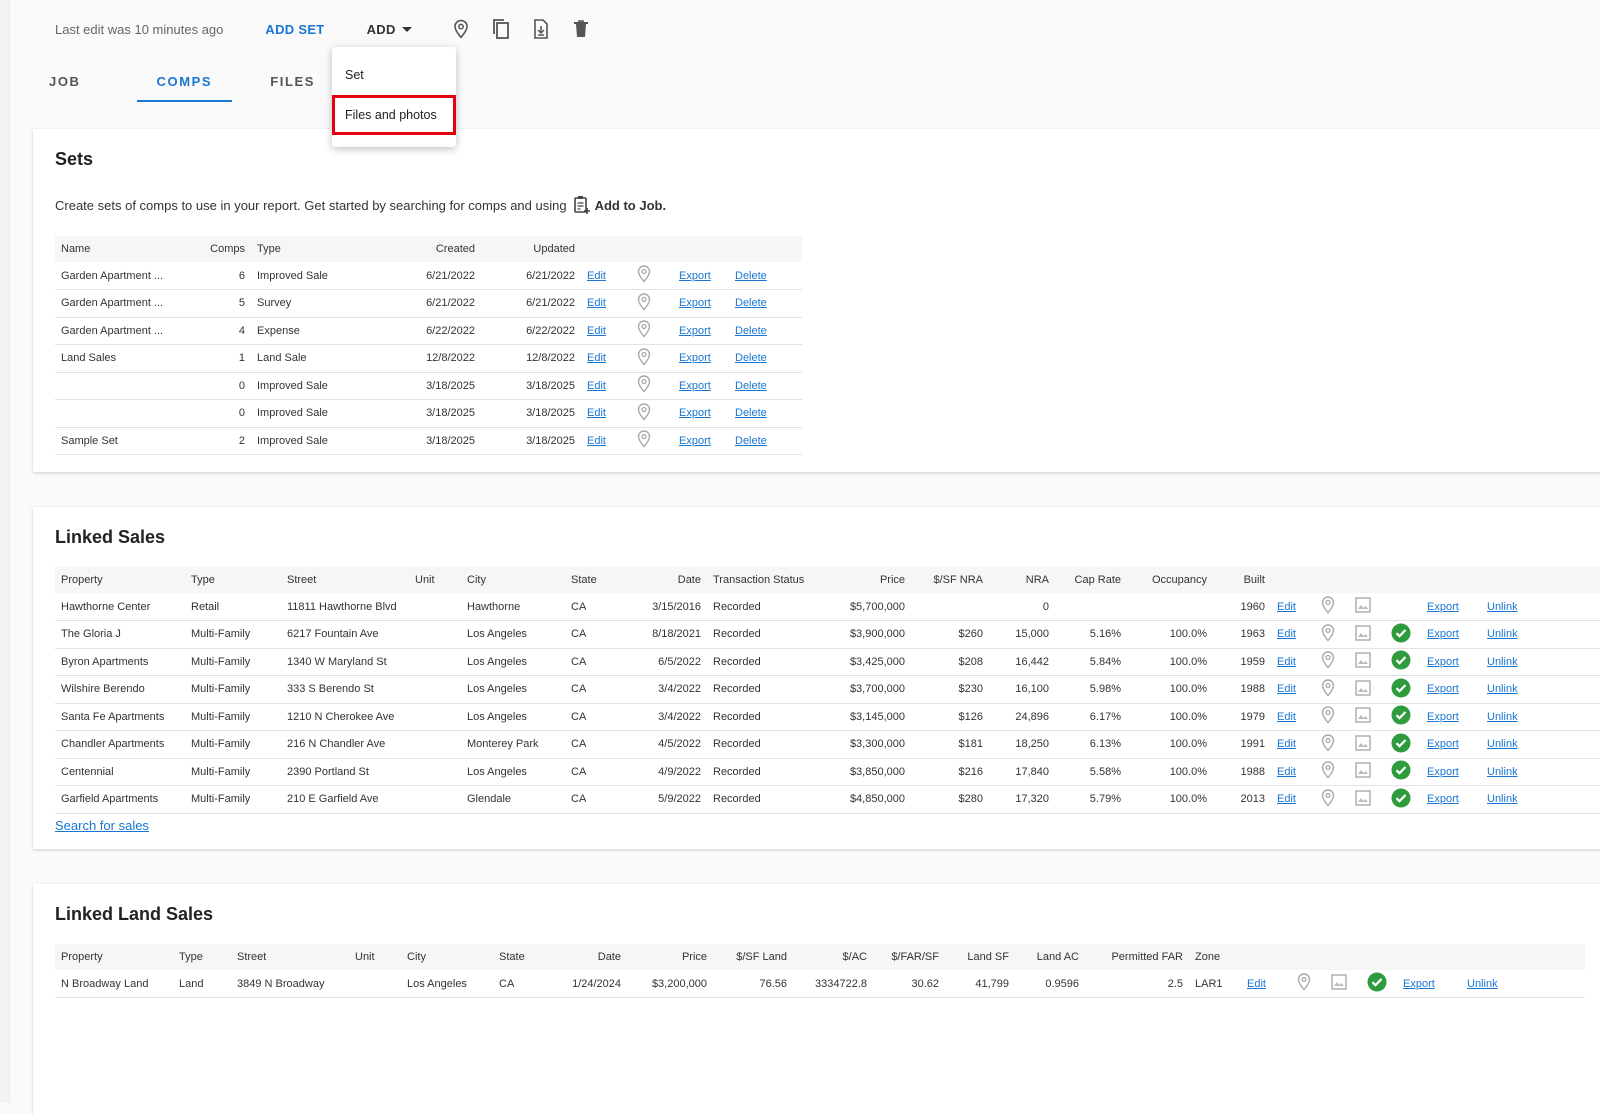  I want to click on tab-files: FILES, so click(292, 81).